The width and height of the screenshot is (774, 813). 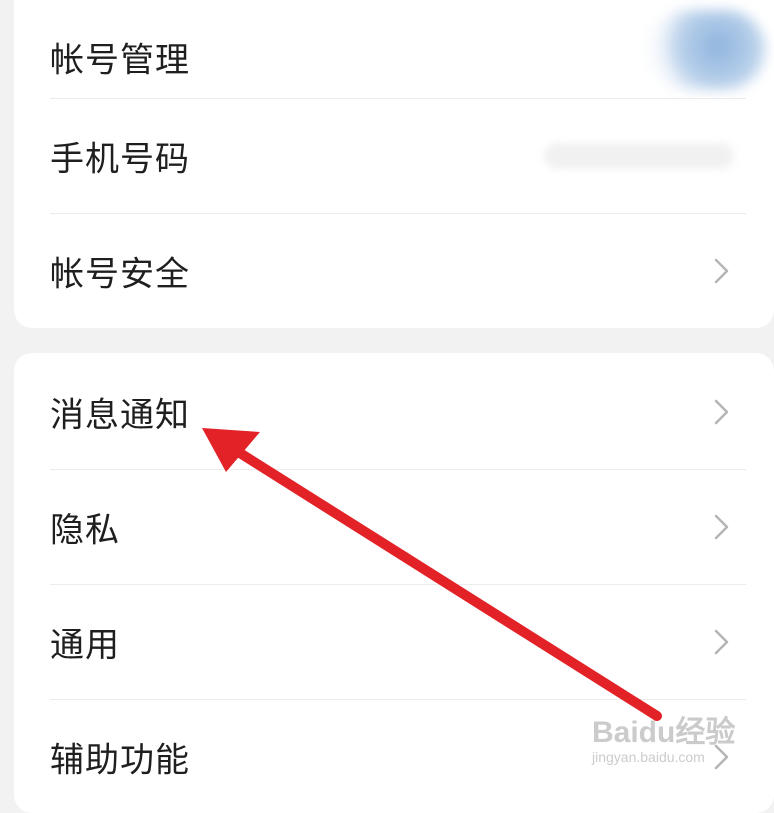 What do you see at coordinates (85, 645) in the screenshot?
I see `general-label: 通用` at bounding box center [85, 645].